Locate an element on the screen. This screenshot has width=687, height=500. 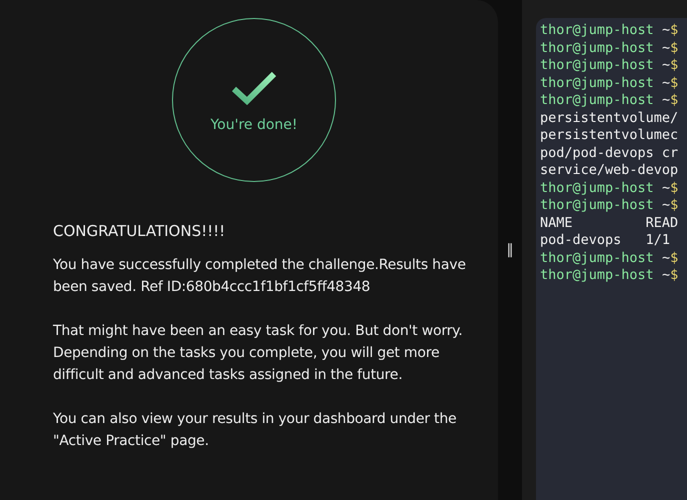
terminal-output: NAME READ is located at coordinates (609, 223).